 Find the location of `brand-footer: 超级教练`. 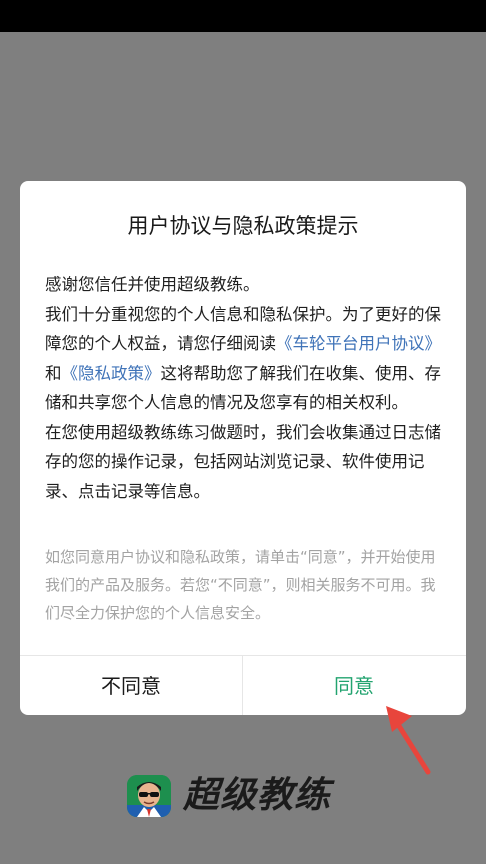

brand-footer: 超级教练 is located at coordinates (247, 796).